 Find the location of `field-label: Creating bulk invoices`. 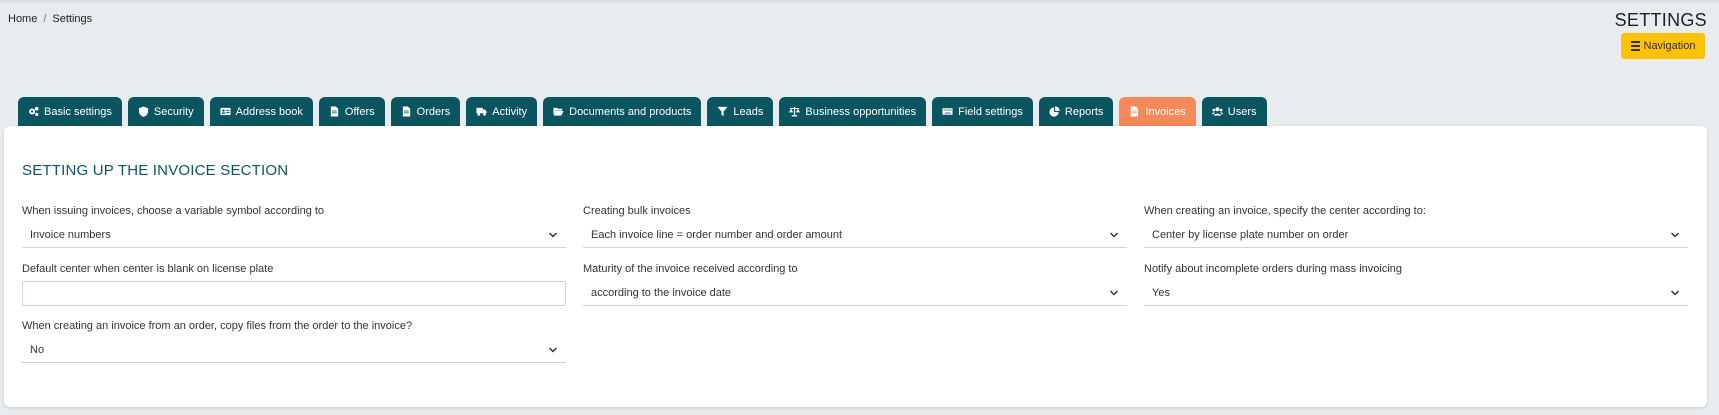

field-label: Creating bulk invoices is located at coordinates (637, 211).